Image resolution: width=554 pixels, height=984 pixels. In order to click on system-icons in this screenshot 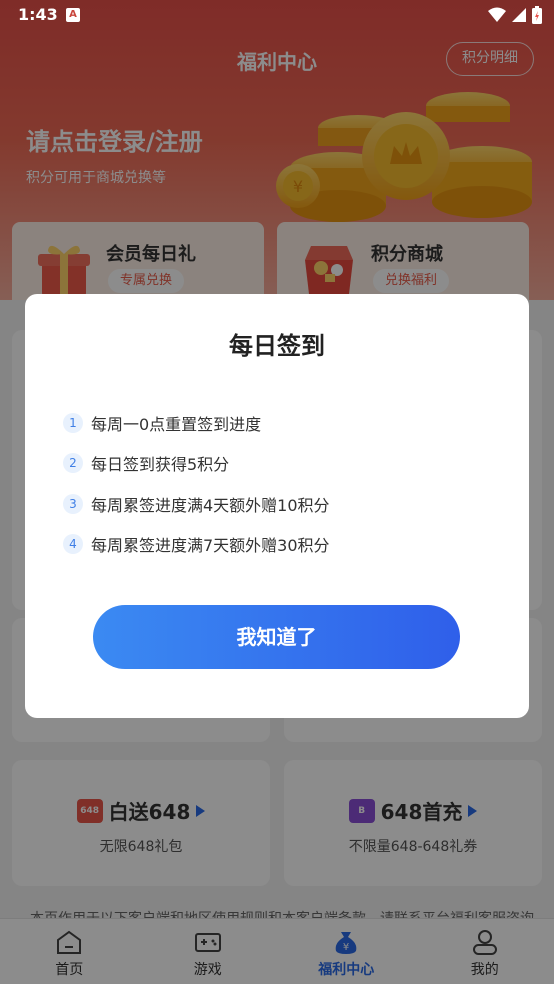, I will do `click(515, 15)`.